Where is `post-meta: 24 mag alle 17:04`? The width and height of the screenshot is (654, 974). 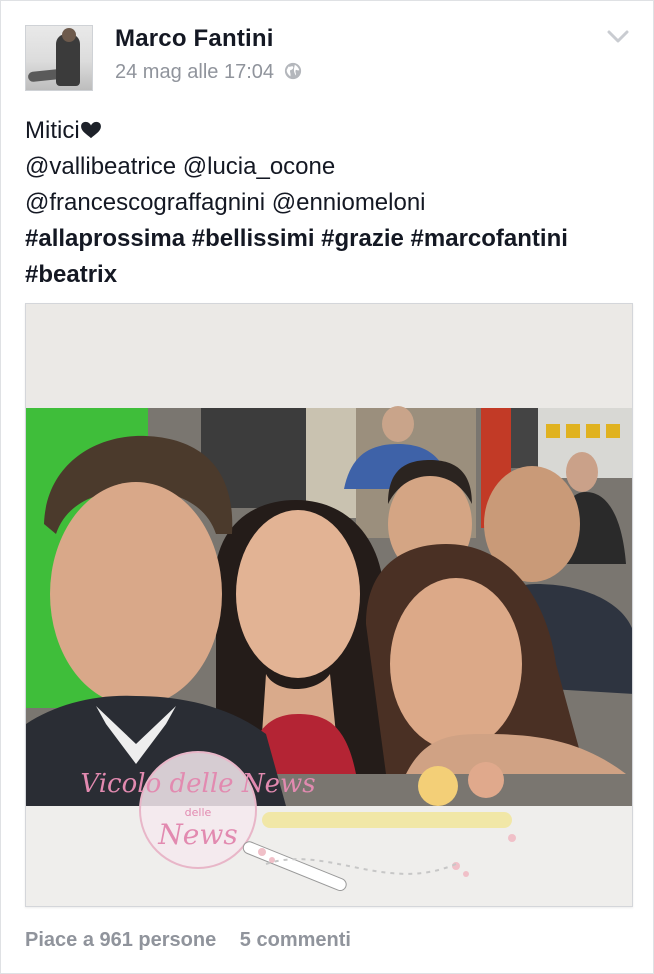 post-meta: 24 mag alle 17:04 is located at coordinates (208, 72).